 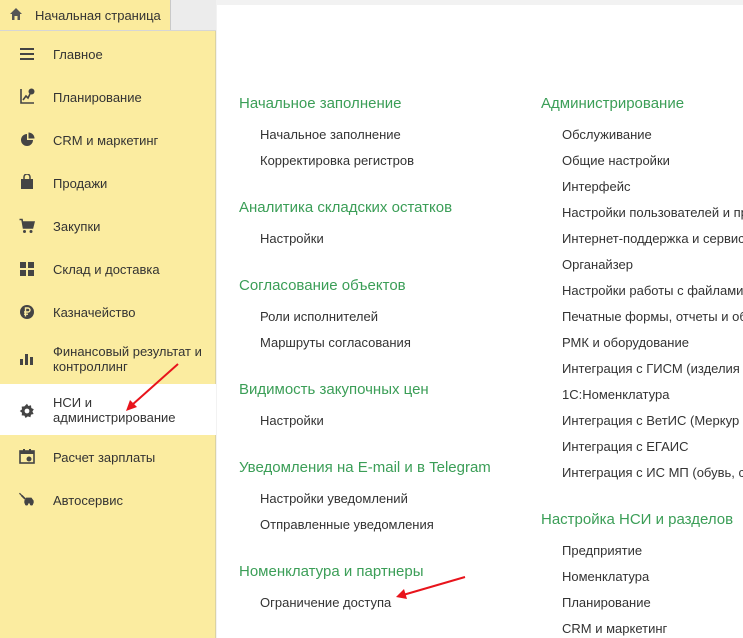 I want to click on sidebar-item-label: CRM и маркетинг, so click(x=106, y=140).